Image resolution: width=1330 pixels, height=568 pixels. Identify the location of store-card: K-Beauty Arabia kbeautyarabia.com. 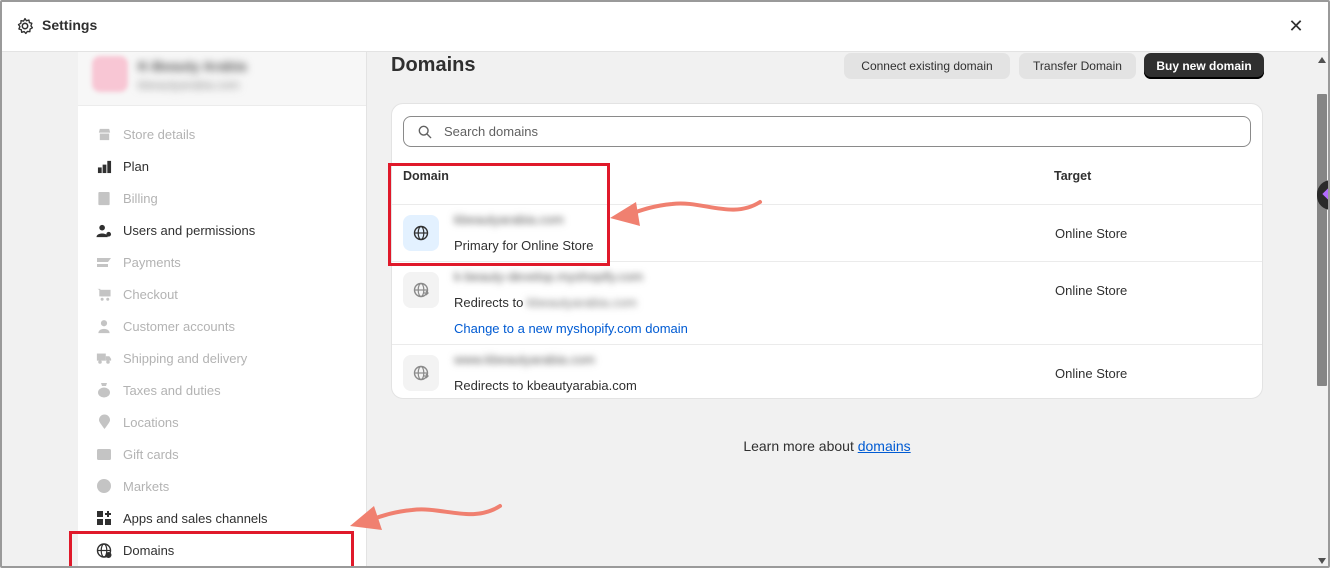
(222, 79).